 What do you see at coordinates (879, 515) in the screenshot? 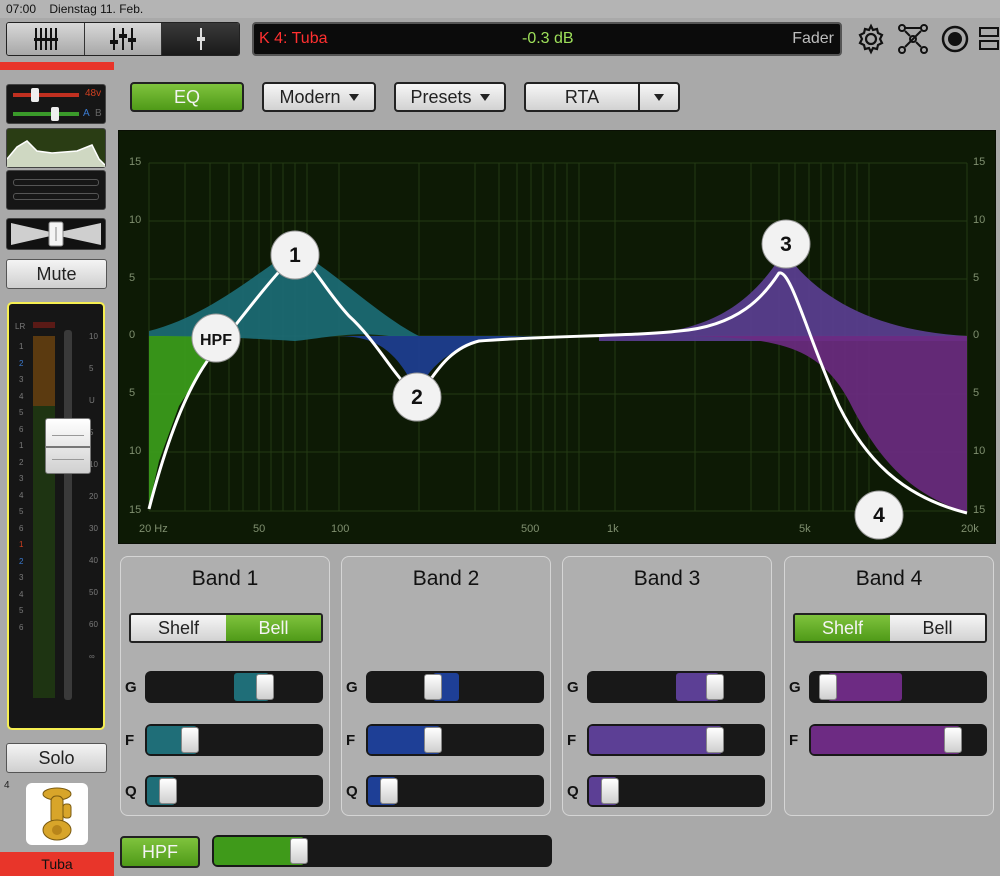
I see `eq-node-4: 4` at bounding box center [879, 515].